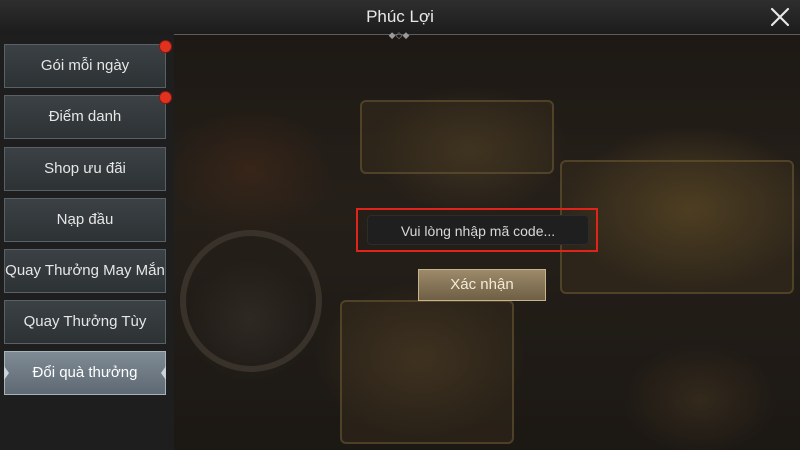 This screenshot has height=450, width=800. I want to click on close-icon, so click(780, 17).